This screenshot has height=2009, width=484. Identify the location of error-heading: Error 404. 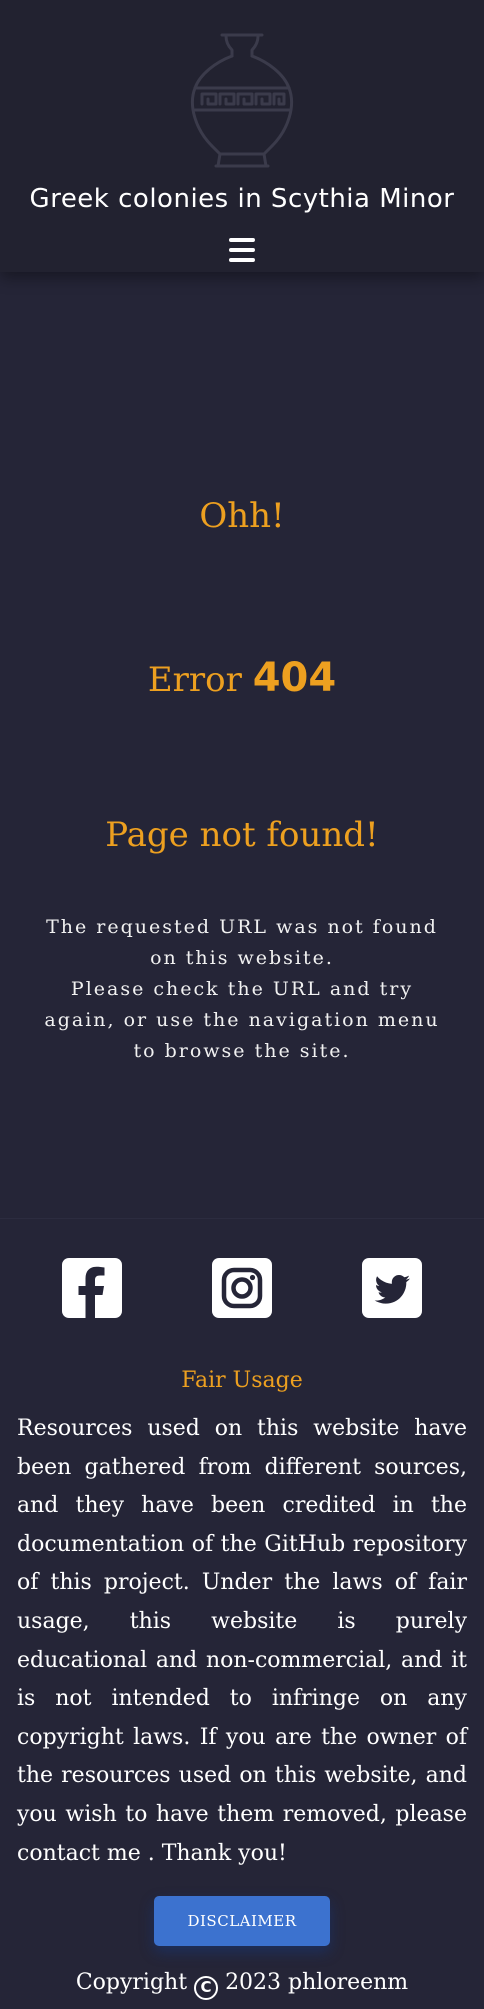
(242, 678).